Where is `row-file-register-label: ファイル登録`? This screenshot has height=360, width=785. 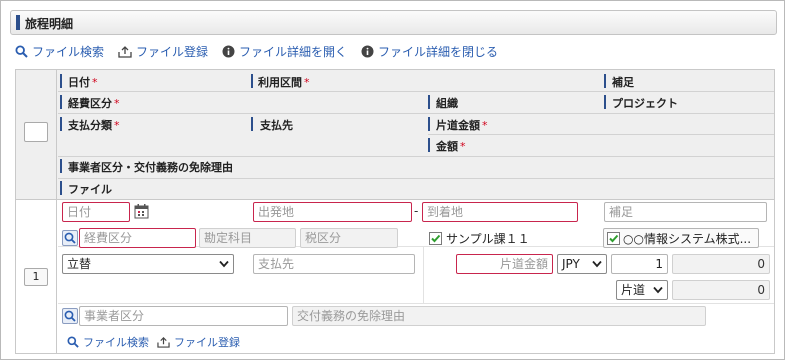 row-file-register-label: ファイル登録 is located at coordinates (207, 342).